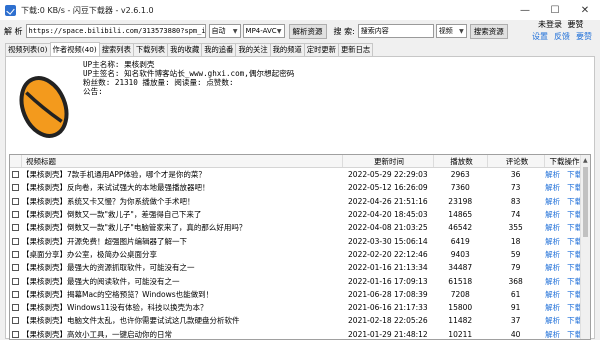 This screenshot has height=340, width=600. What do you see at coordinates (460, 281) in the screenshot?
I see `play-count: 61518` at bounding box center [460, 281].